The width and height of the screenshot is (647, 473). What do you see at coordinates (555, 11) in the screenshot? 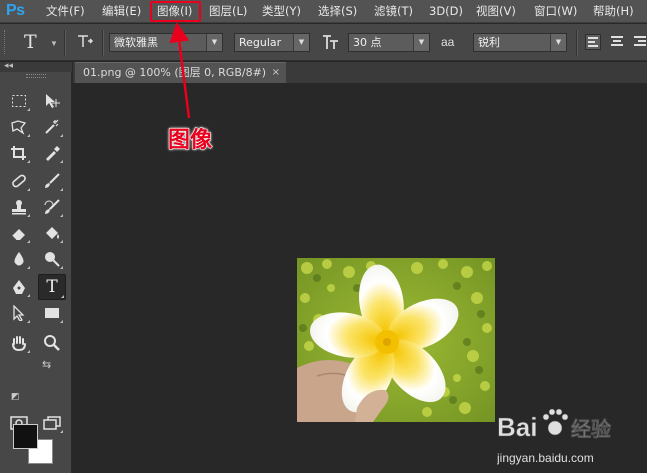
I see `menu-window: 窗口(W)` at bounding box center [555, 11].